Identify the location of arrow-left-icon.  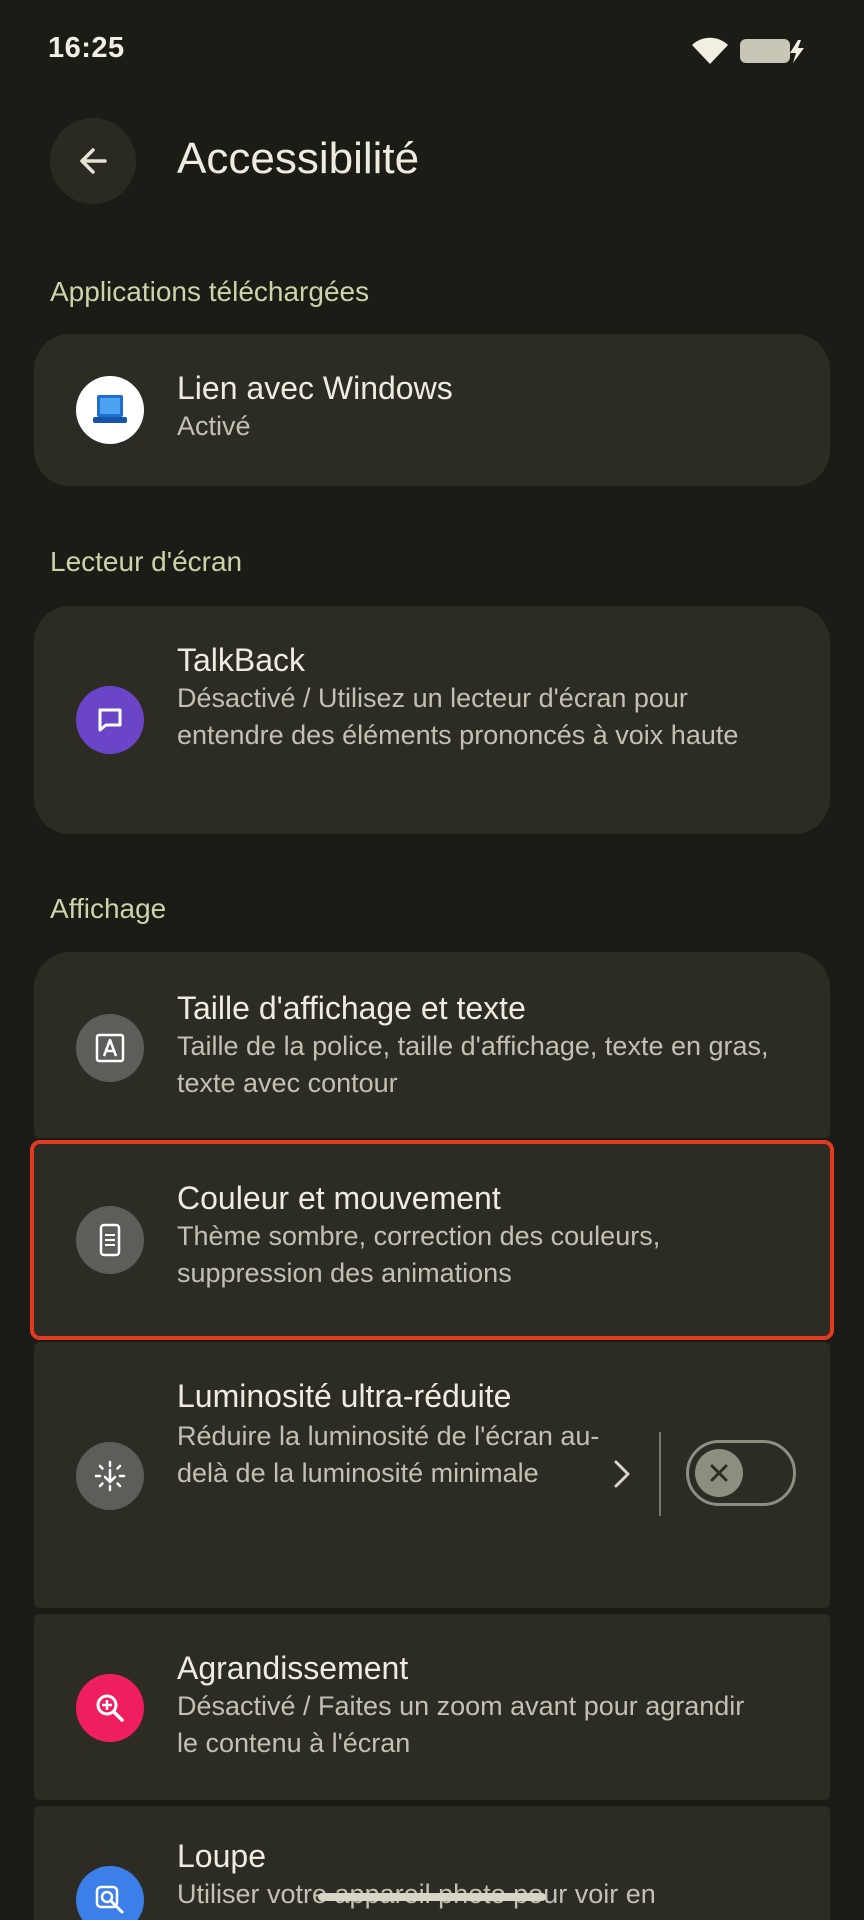
(93, 161).